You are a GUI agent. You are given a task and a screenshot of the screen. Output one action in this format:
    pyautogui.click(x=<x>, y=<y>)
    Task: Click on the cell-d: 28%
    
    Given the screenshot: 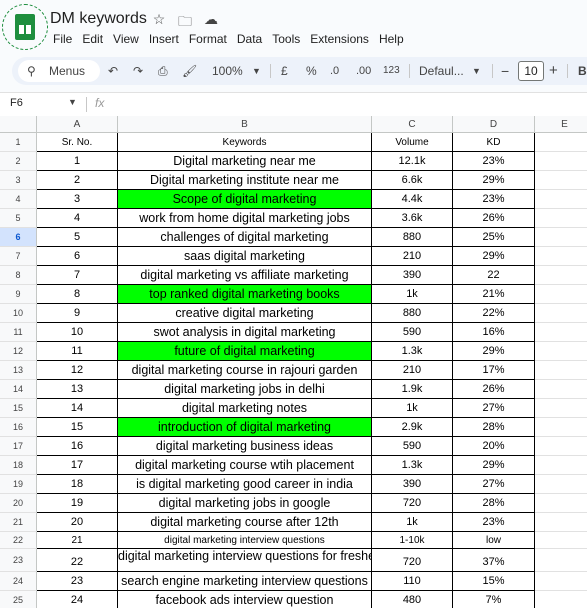 What is the action you would take?
    pyautogui.click(x=494, y=503)
    